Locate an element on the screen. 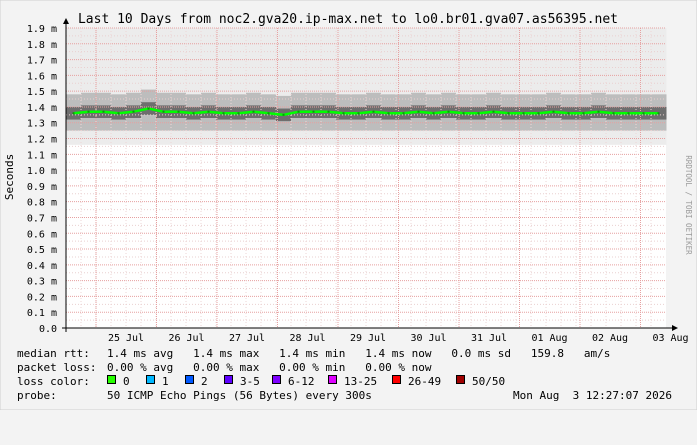  y-tick-label: 1.0 m is located at coordinates (42, 171).